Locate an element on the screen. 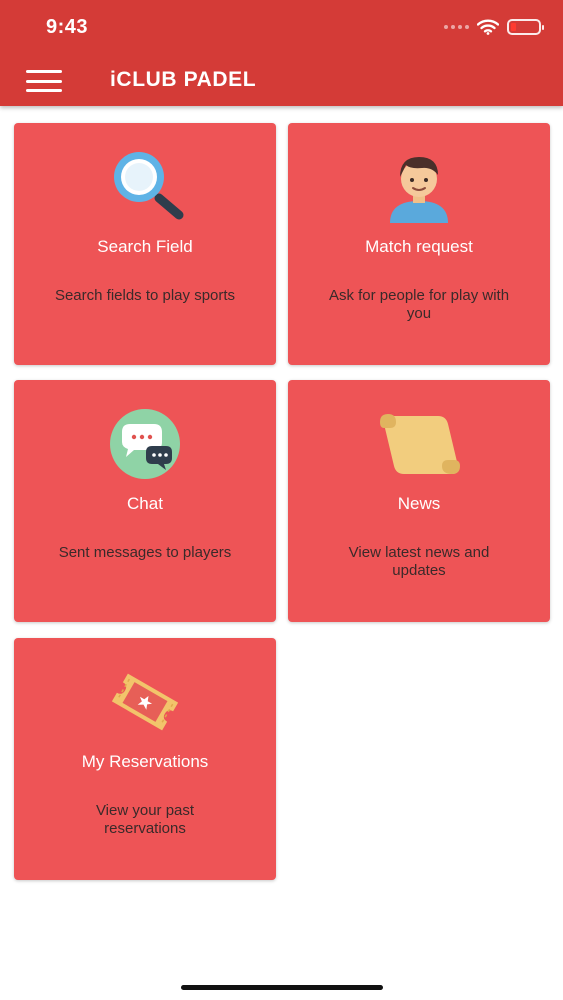 The image size is (563, 1000). chat-card: Chat Sent messages to players is located at coordinates (145, 501).